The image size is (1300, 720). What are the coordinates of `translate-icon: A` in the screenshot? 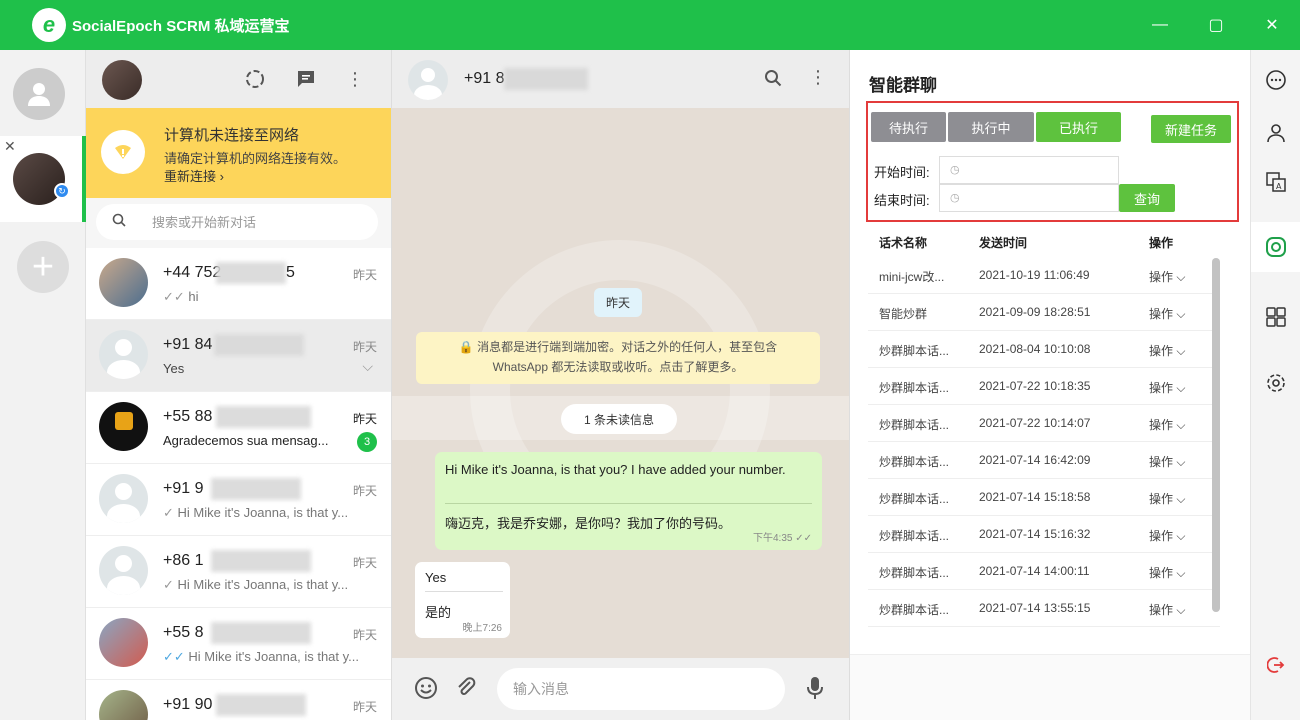 It's located at (1275, 182).